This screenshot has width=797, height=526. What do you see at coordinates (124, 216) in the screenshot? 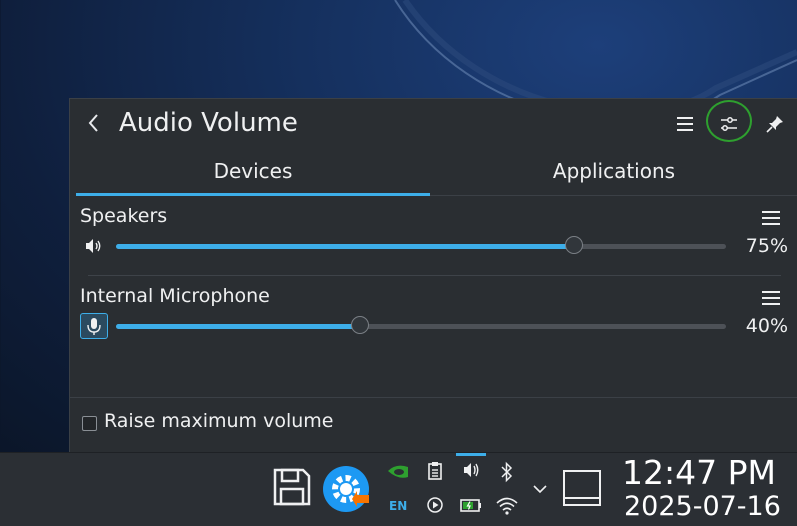
I see `device-name: Speakers` at bounding box center [124, 216].